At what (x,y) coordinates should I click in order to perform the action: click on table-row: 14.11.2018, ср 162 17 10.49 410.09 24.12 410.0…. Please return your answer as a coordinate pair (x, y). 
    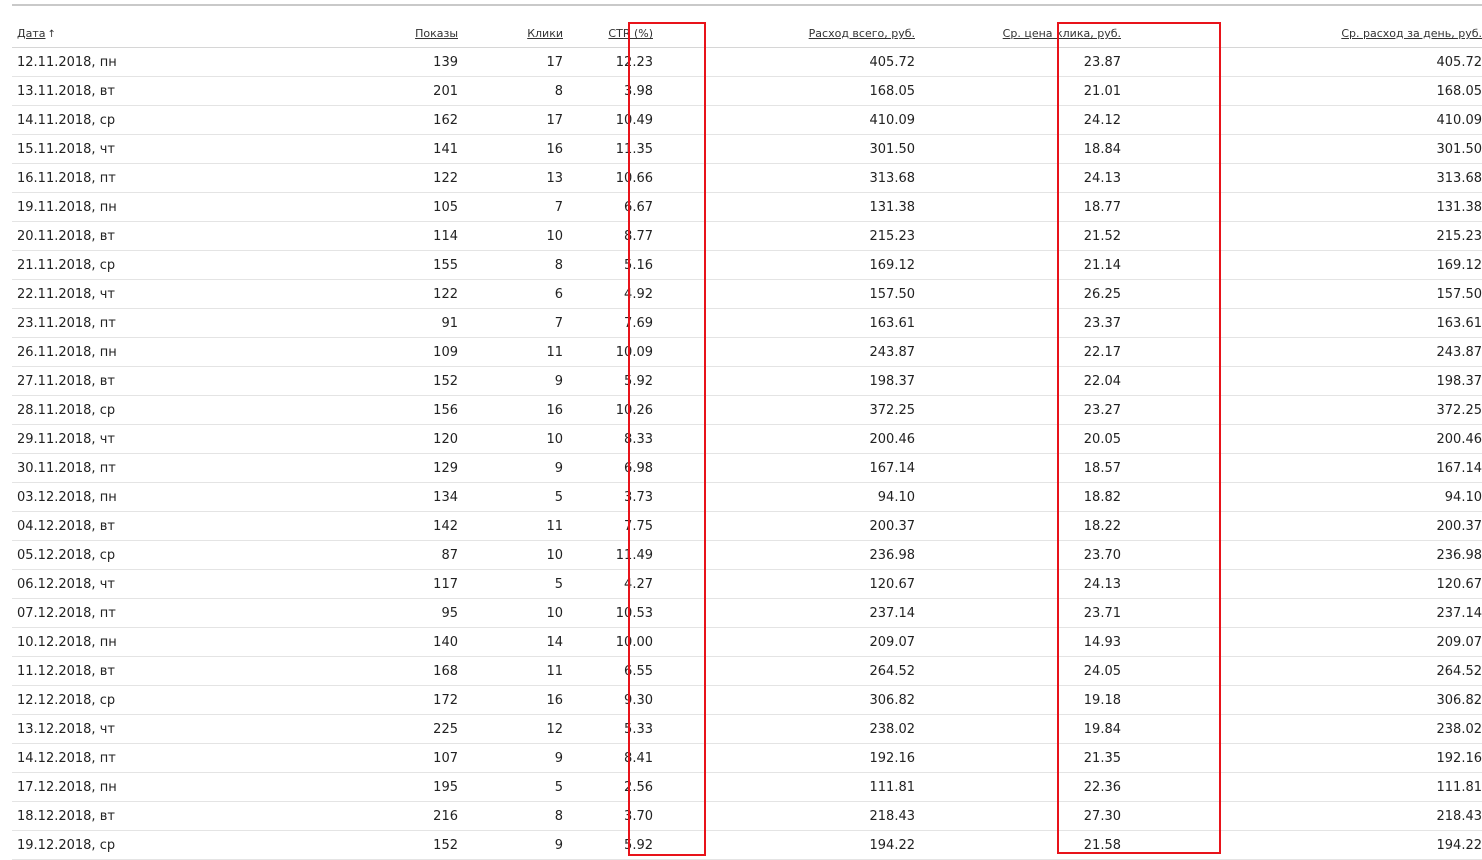
    Looking at the image, I should click on (747, 120).